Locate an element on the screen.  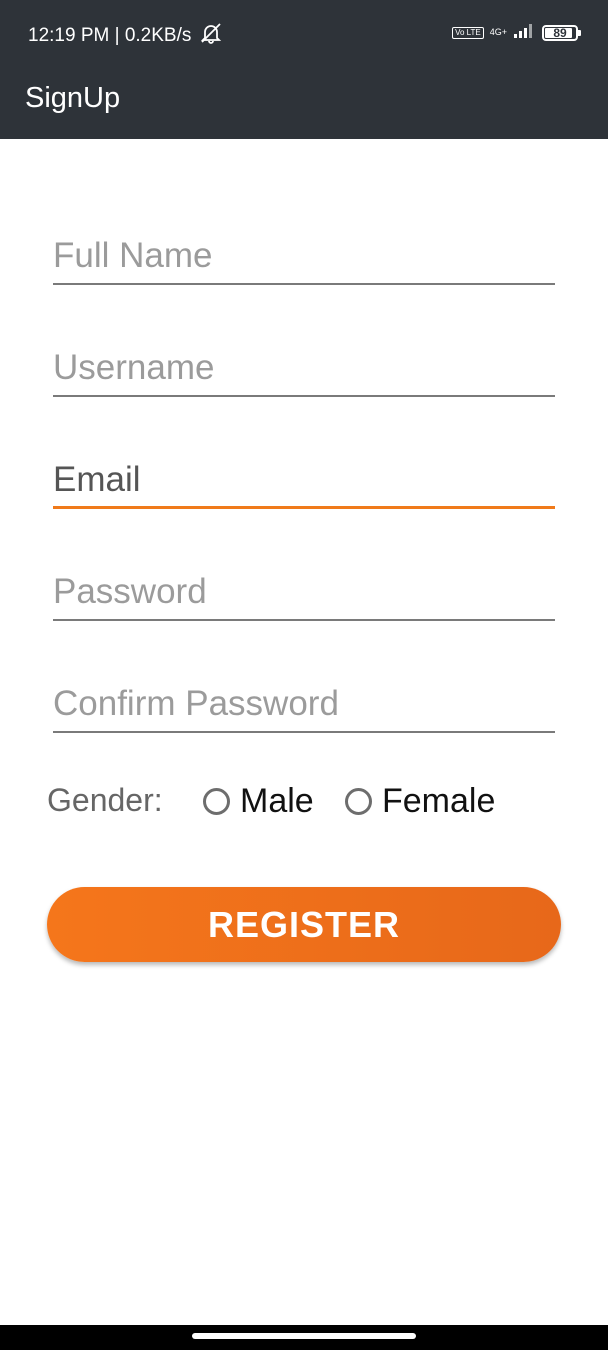
home-indicator is located at coordinates (304, 1336).